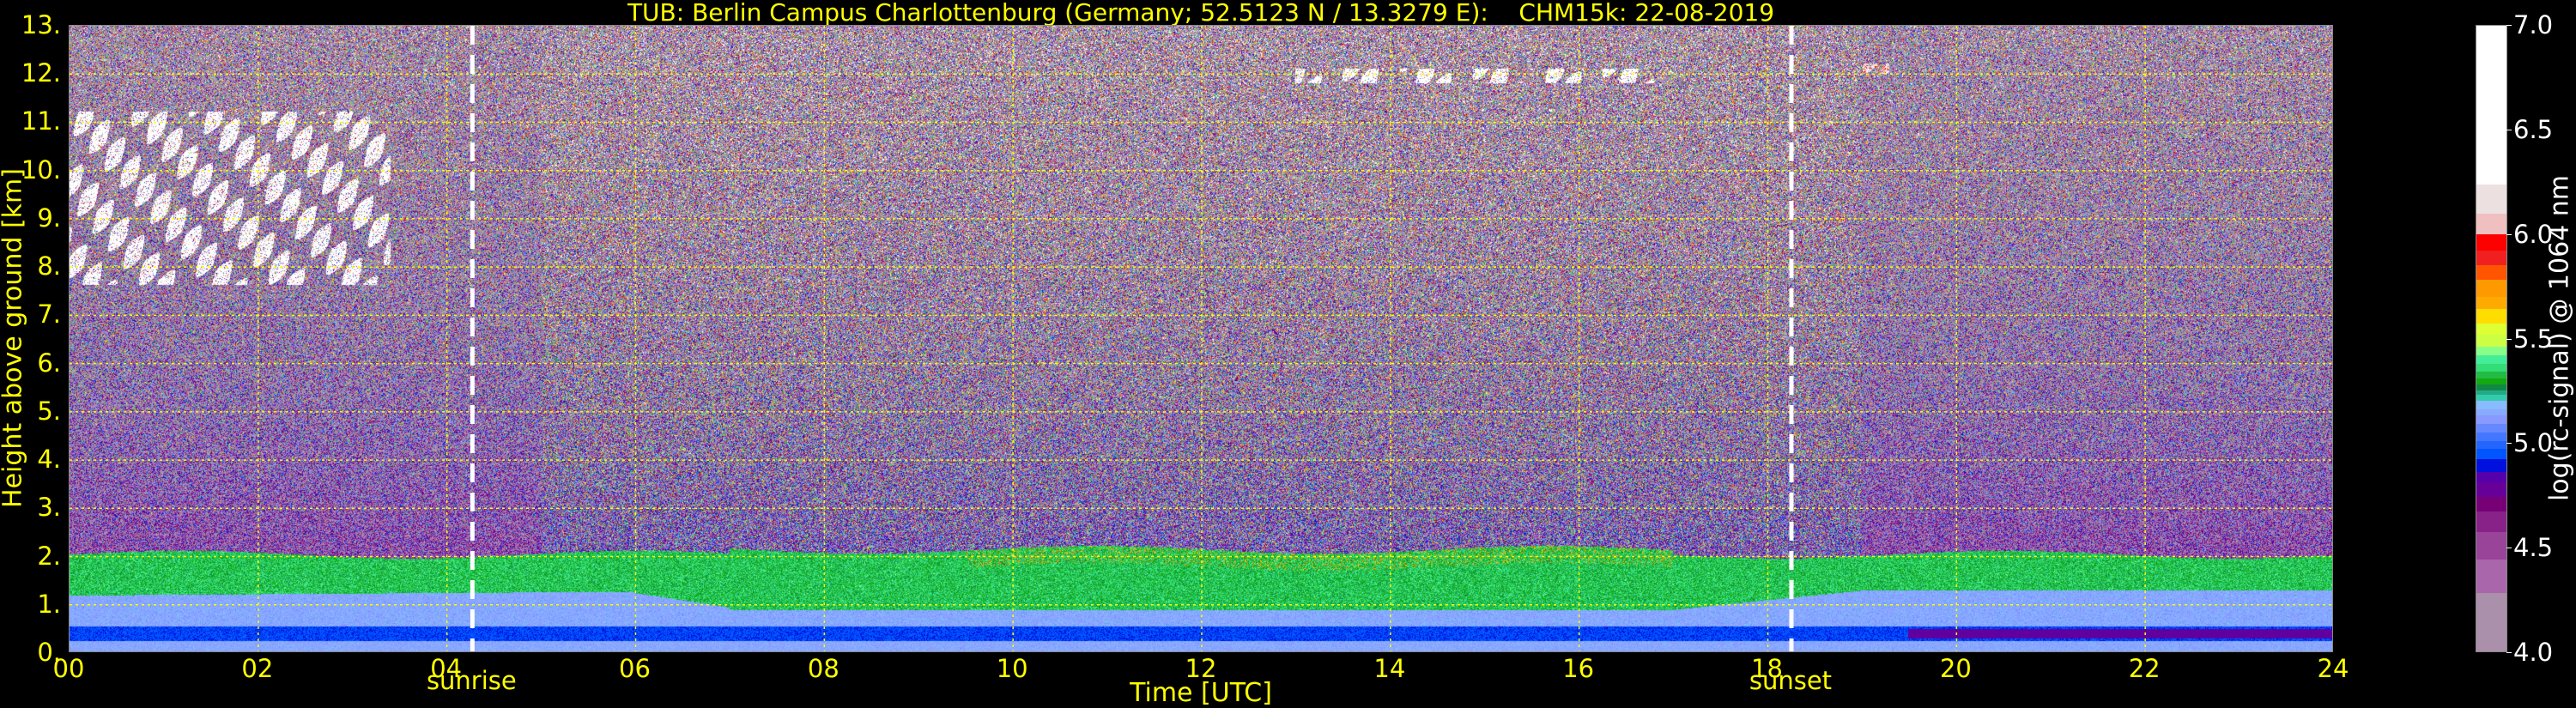  I want to click on y-tick-label: 12., so click(41, 73).